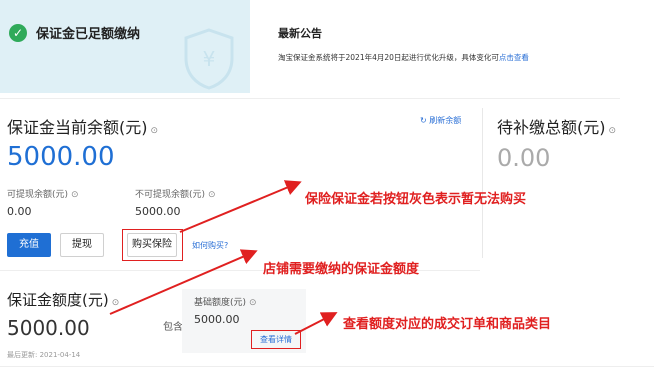  What do you see at coordinates (327, 376) in the screenshot?
I see `bottom-bar` at bounding box center [327, 376].